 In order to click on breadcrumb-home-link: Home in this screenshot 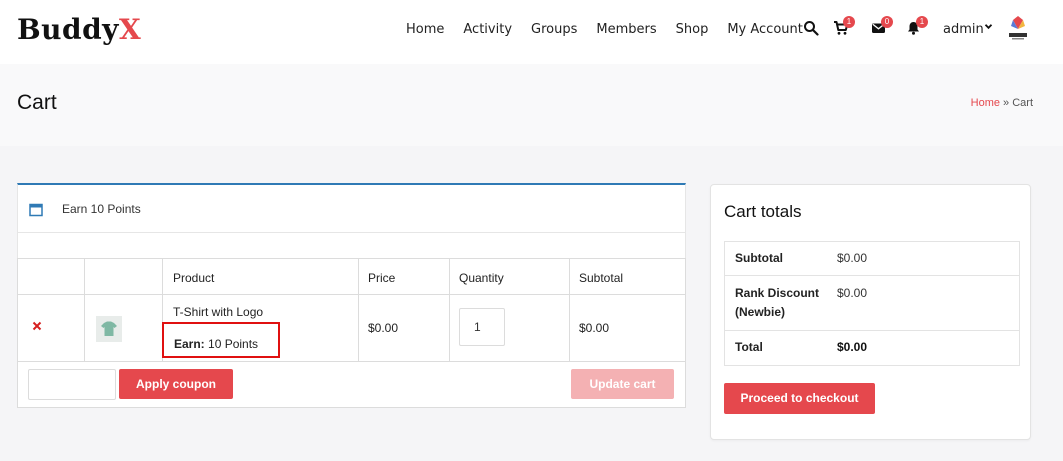, I will do `click(985, 103)`.